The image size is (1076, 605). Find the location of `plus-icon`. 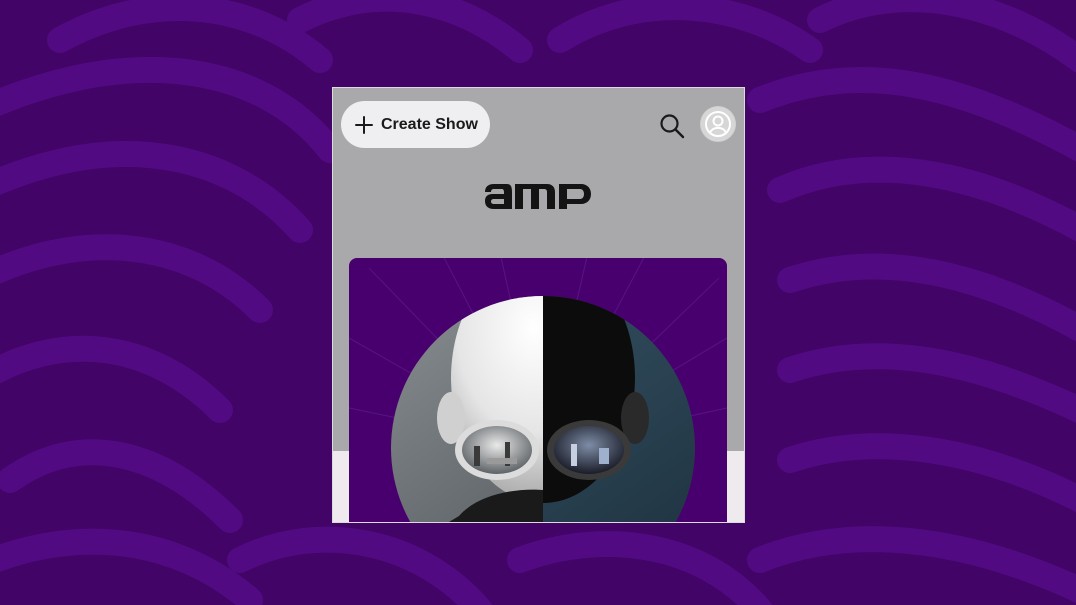

plus-icon is located at coordinates (364, 124).